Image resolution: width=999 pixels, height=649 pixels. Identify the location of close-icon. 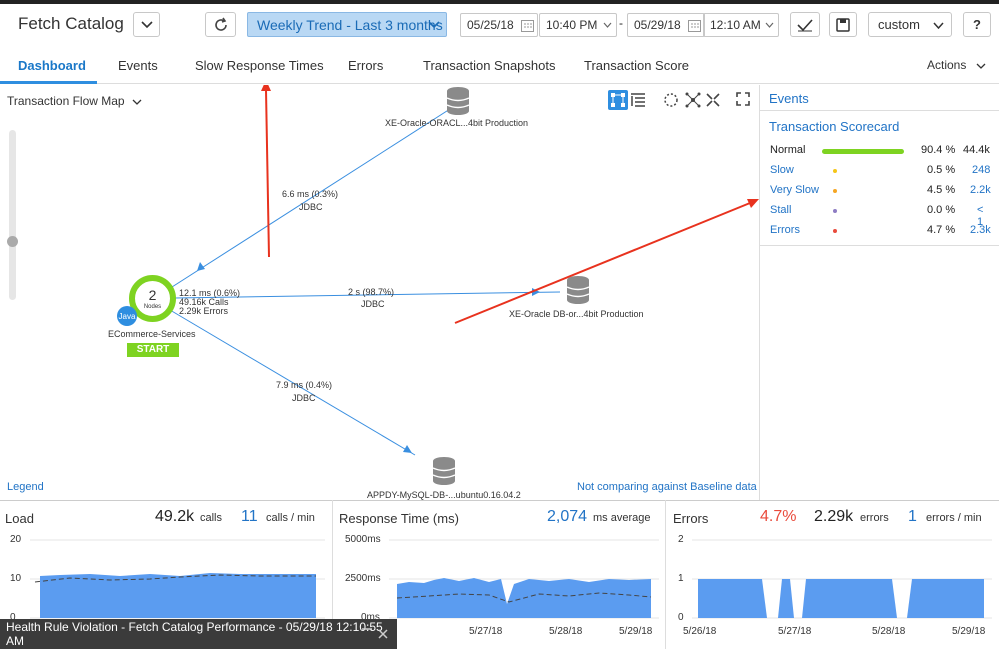
(383, 634).